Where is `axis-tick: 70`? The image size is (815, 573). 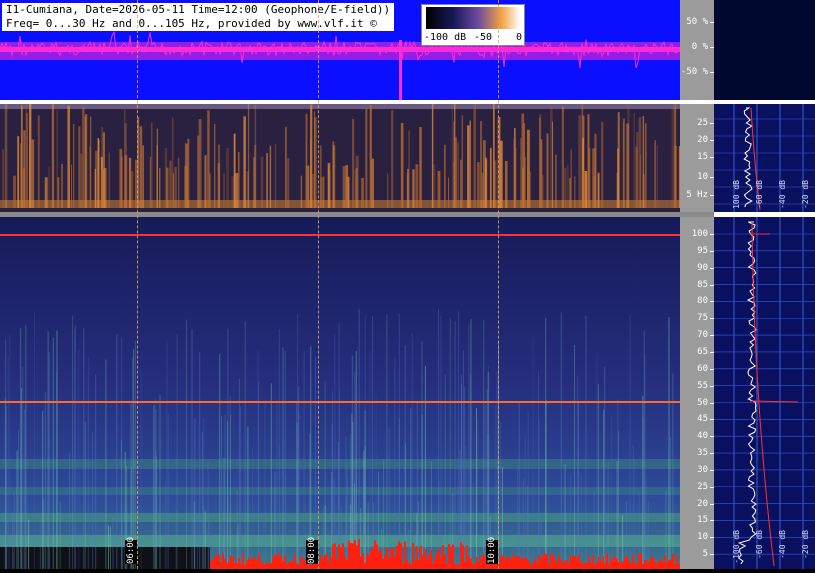
axis-tick: 70 is located at coordinates (697, 335).